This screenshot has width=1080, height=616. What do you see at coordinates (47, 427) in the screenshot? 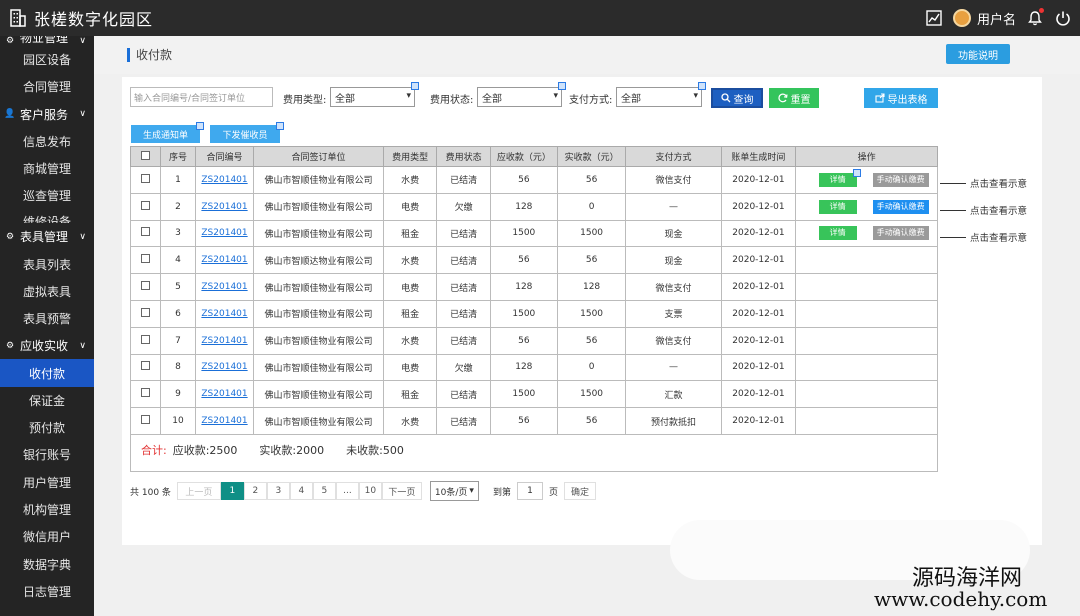
I see `sidebar-item-prepayment: 预付款` at bounding box center [47, 427].